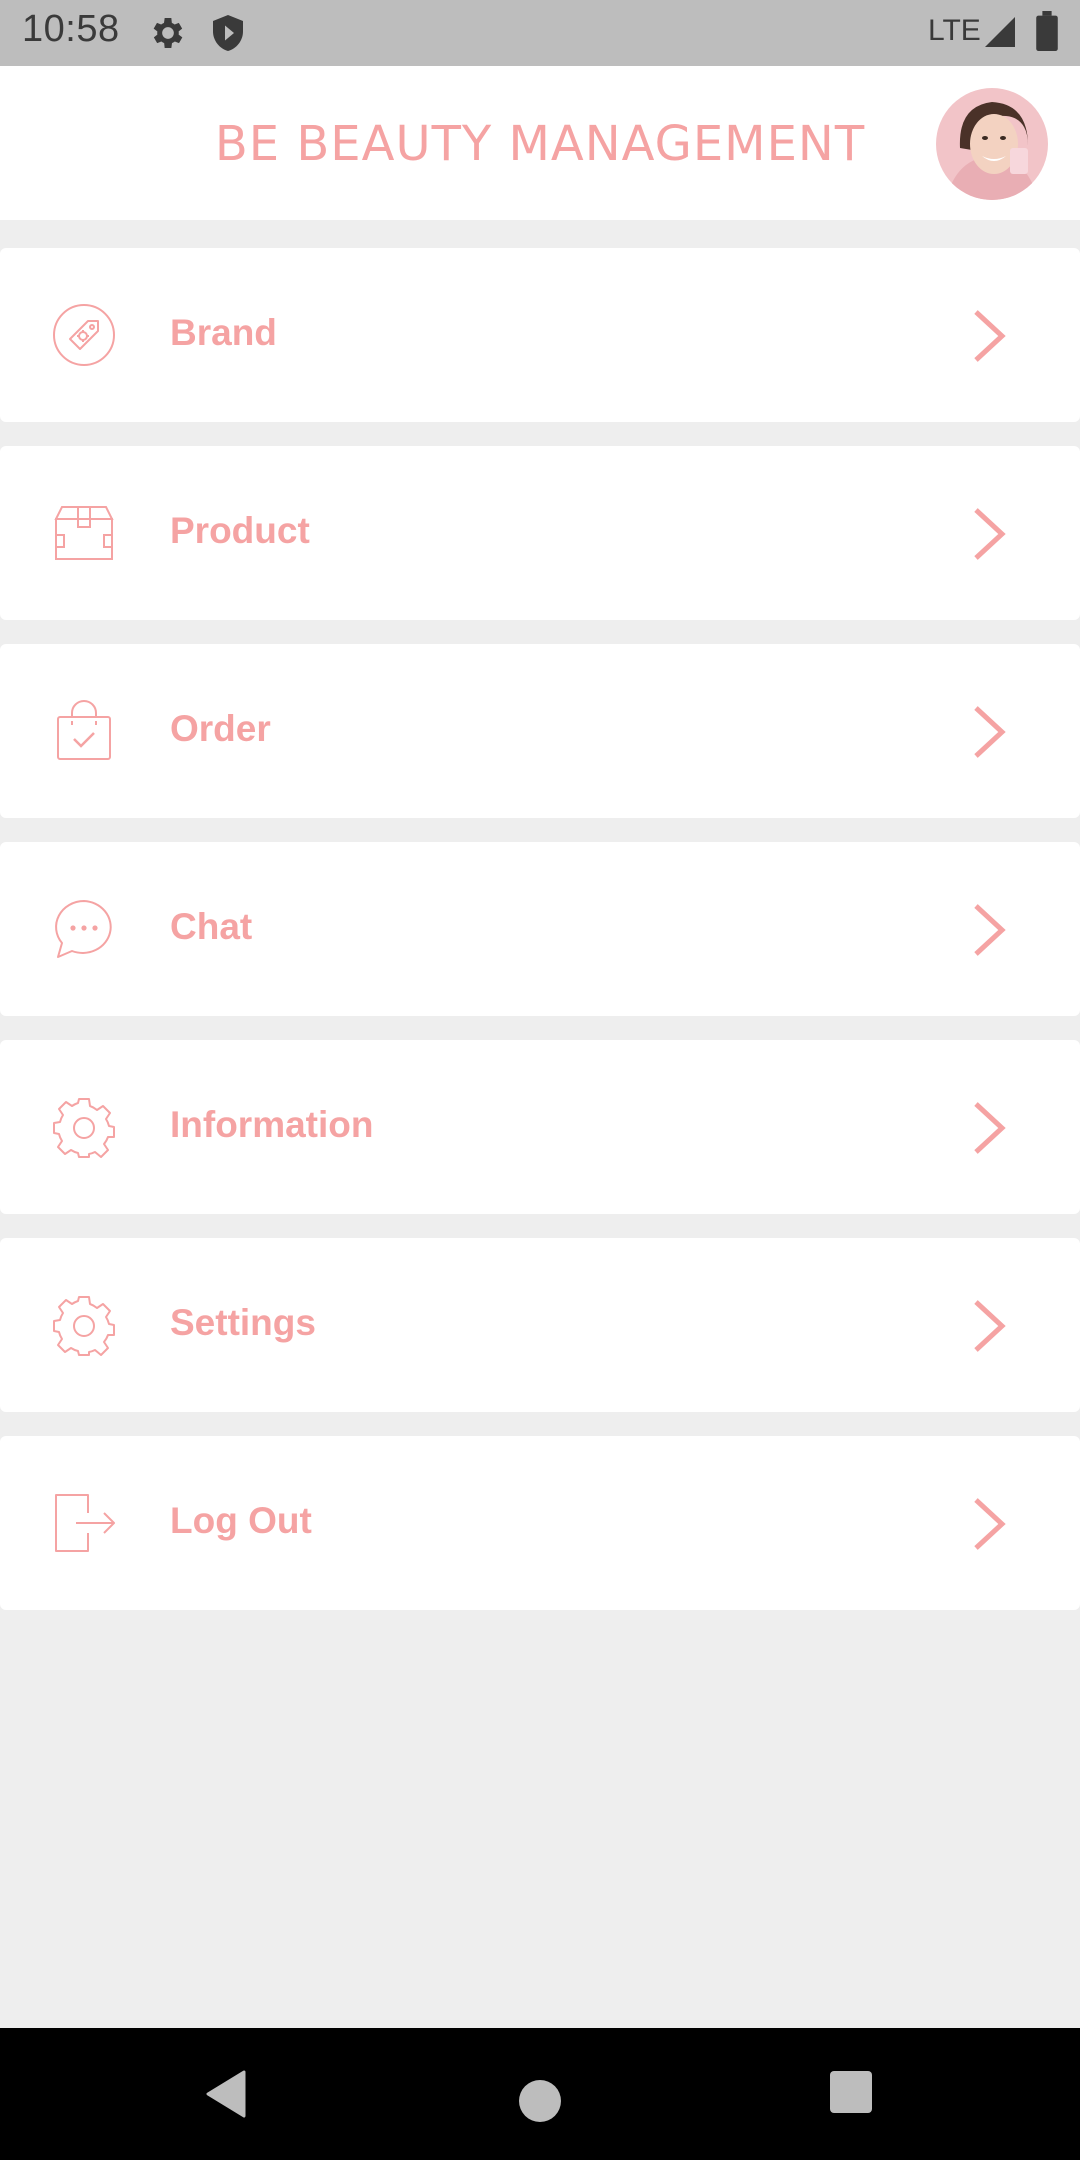  What do you see at coordinates (220, 728) in the screenshot?
I see `menu-item-label: Order` at bounding box center [220, 728].